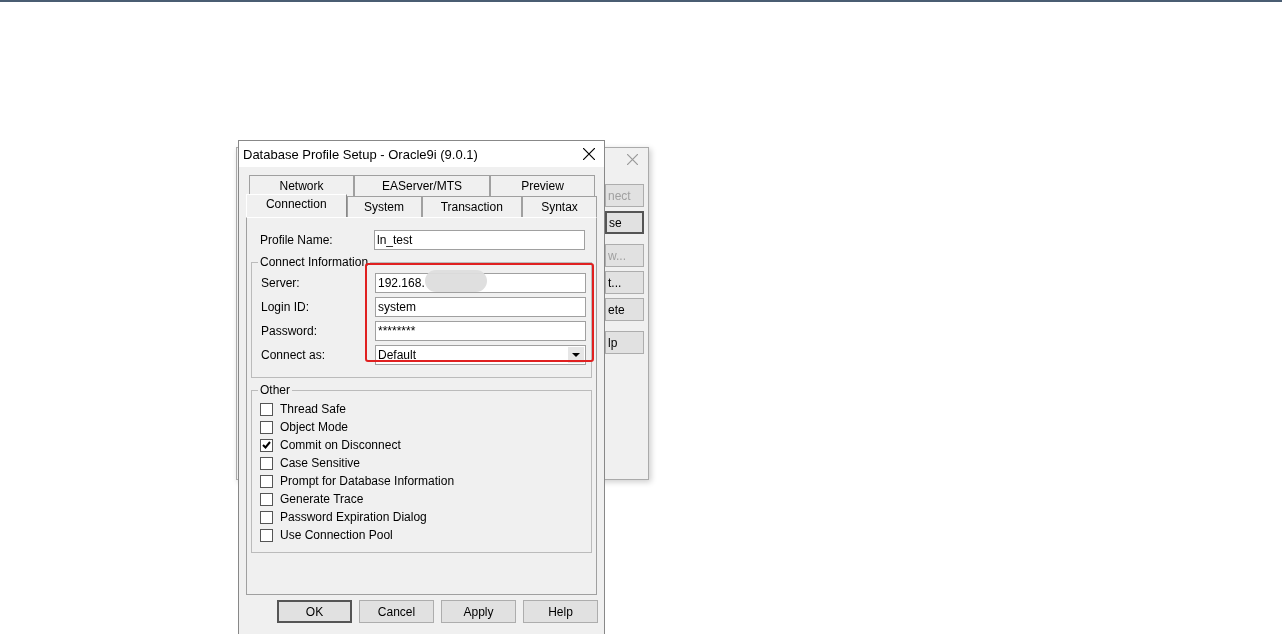 The width and height of the screenshot is (1282, 634). I want to click on dialog-button: Apply, so click(478, 611).